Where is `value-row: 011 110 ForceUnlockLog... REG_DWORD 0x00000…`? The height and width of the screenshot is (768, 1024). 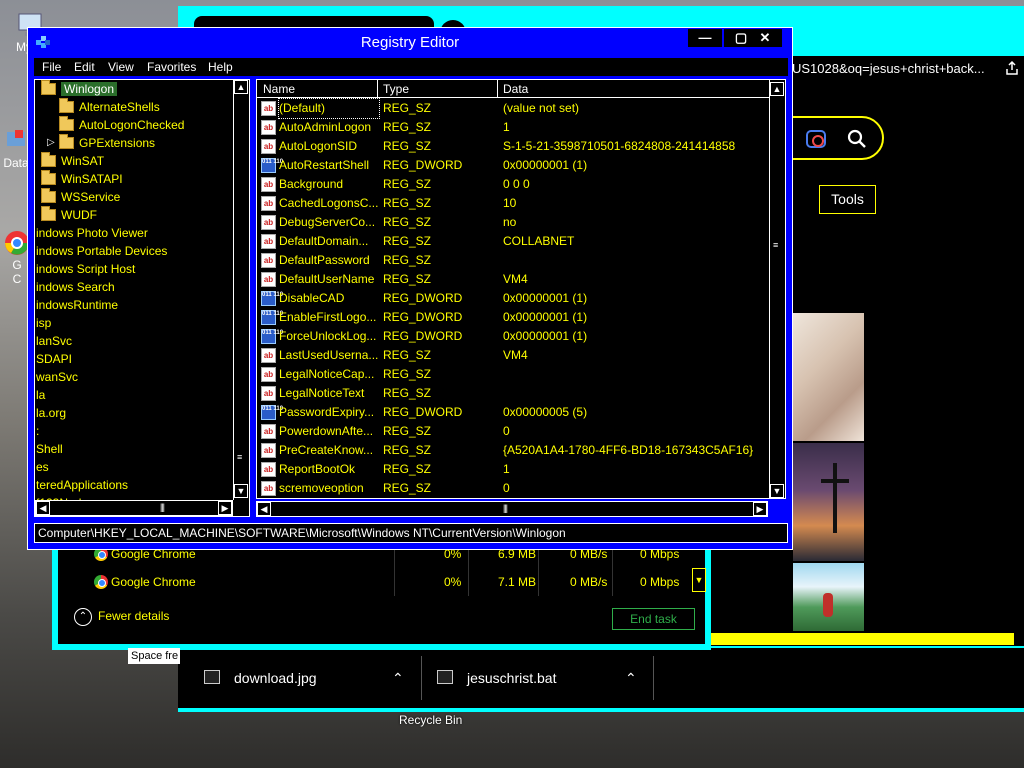
value-row: 011 110 ForceUnlockLog... REG_DWORD 0x00000… is located at coordinates (513, 336).